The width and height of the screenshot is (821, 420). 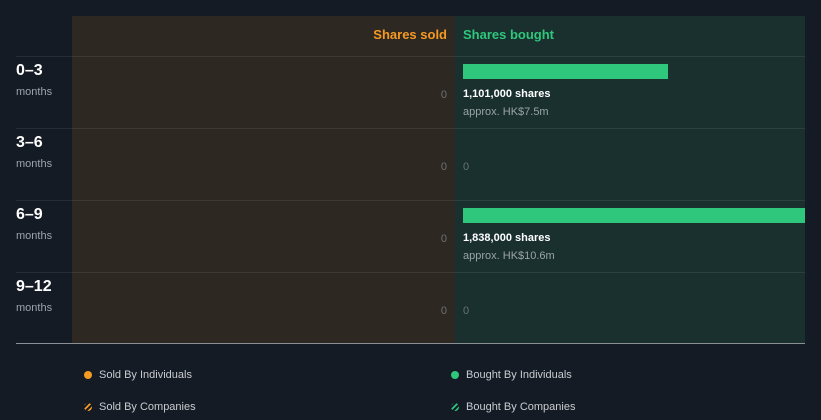 I want to click on orange-hatched-icon, so click(x=88, y=407).